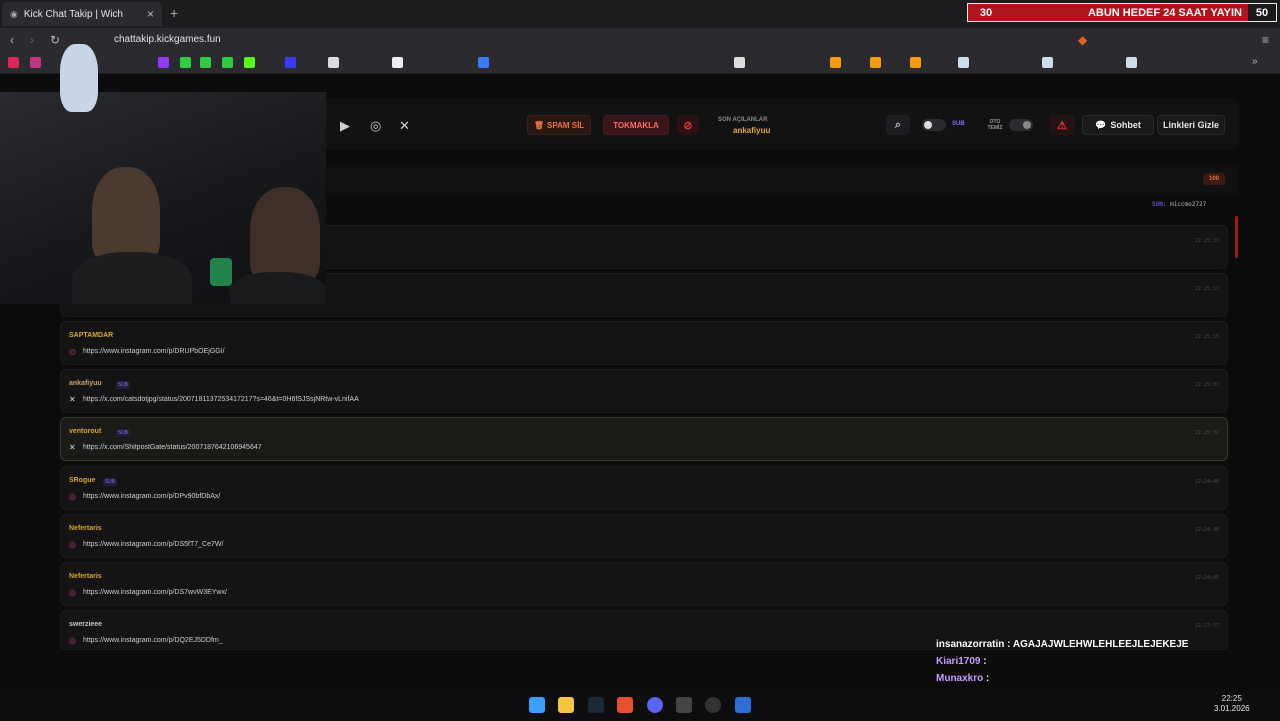 This screenshot has height=721, width=1280. Describe the element at coordinates (1076, 661) in the screenshot. I see `chat-overlay-line: Kiari1709 :` at that location.